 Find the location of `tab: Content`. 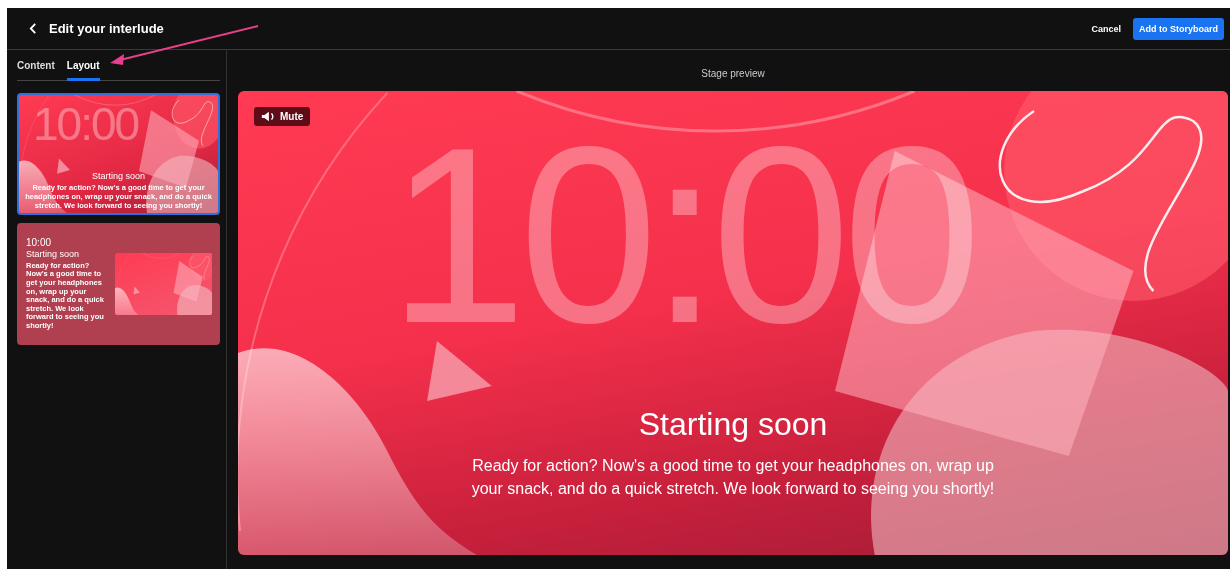

tab: Content is located at coordinates (36, 70).